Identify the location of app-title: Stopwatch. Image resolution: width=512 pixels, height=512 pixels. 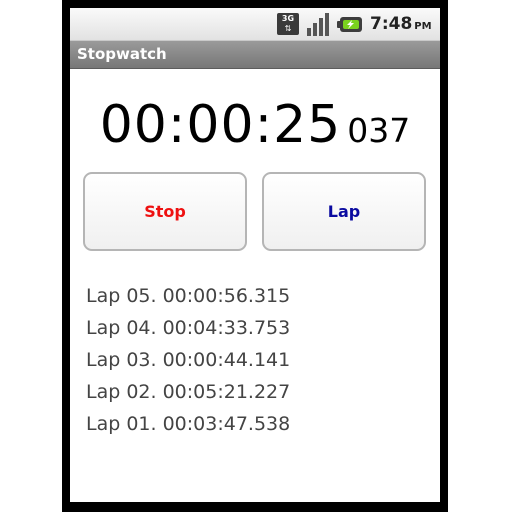
(122, 54).